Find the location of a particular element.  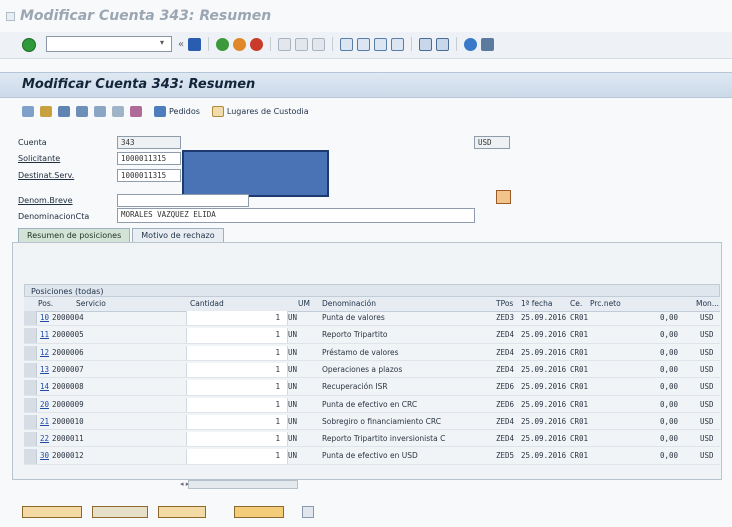

edit-icon is located at coordinates (46, 111).